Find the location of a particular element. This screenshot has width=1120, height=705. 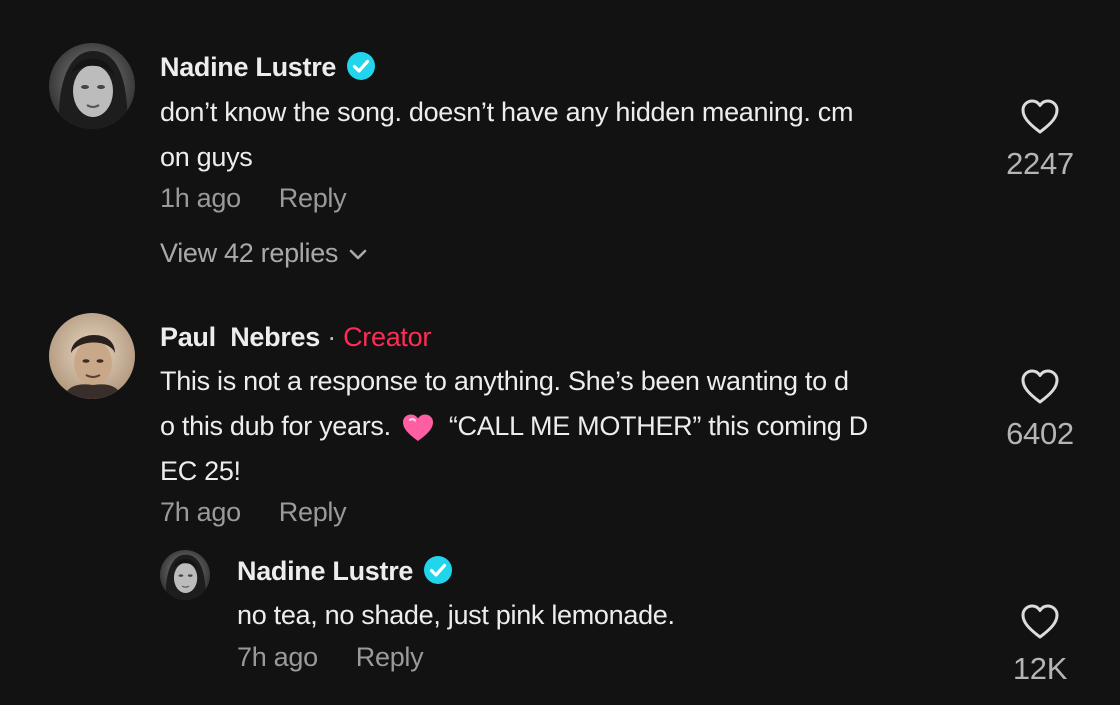

comment-text-segment: “CALL ME MOTHER” this coming D is located at coordinates (658, 426).